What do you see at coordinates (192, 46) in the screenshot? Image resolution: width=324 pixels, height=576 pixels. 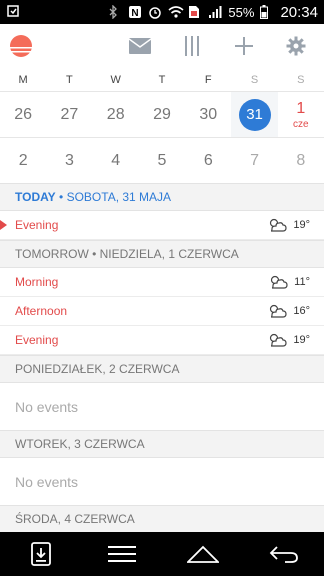 I see `view-columns-icon` at bounding box center [192, 46].